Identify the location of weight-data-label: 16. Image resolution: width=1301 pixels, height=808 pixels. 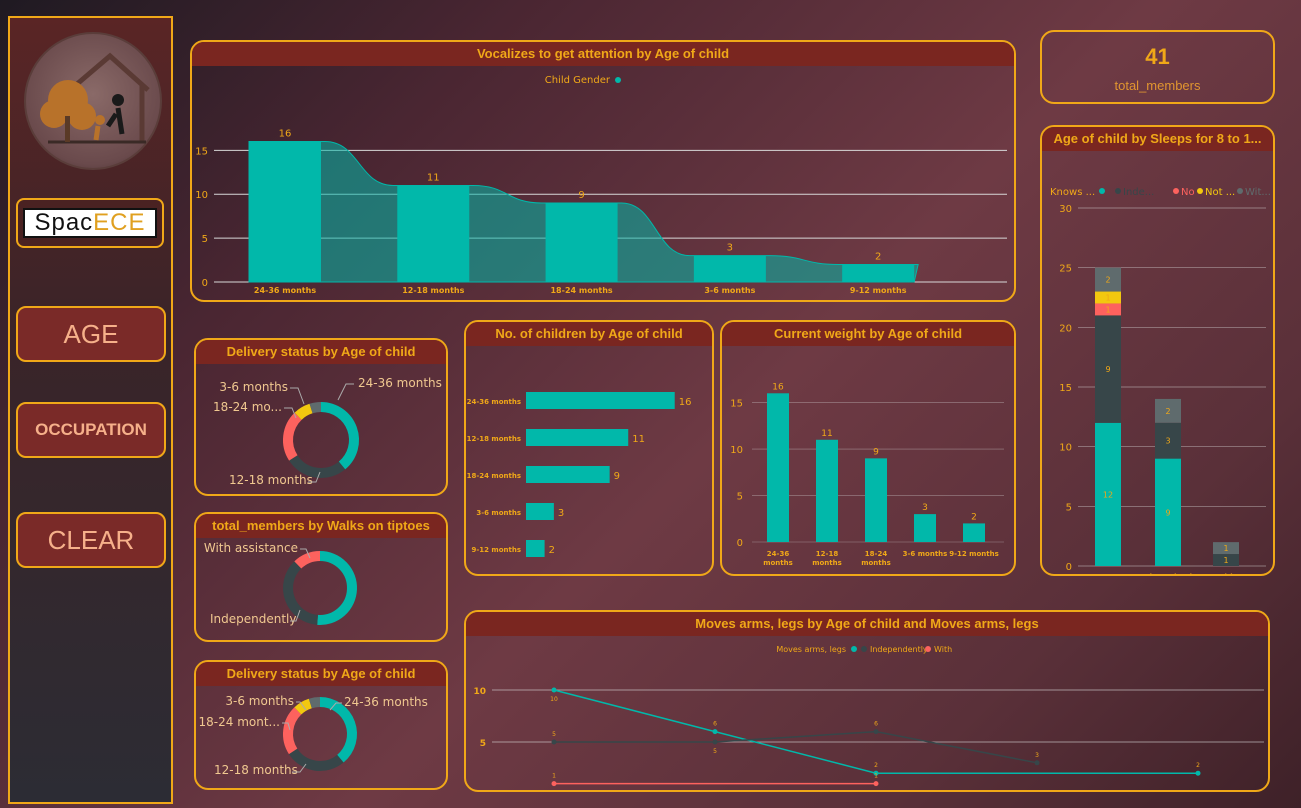
(778, 387).